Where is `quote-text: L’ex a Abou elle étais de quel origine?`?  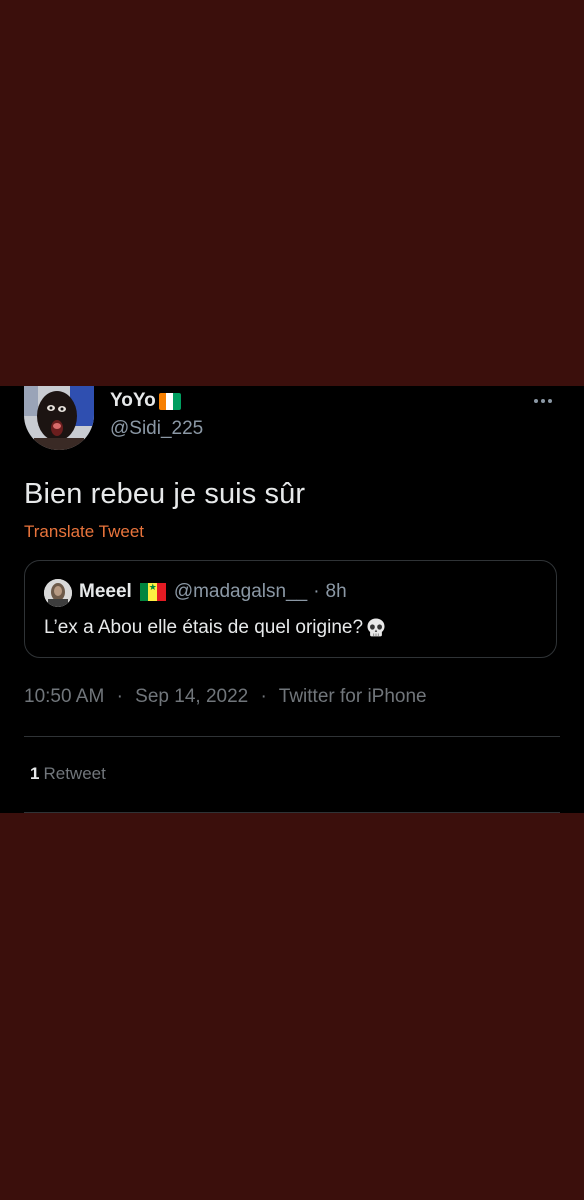
quote-text: L’ex a Abou elle étais de quel origine? is located at coordinates (215, 628).